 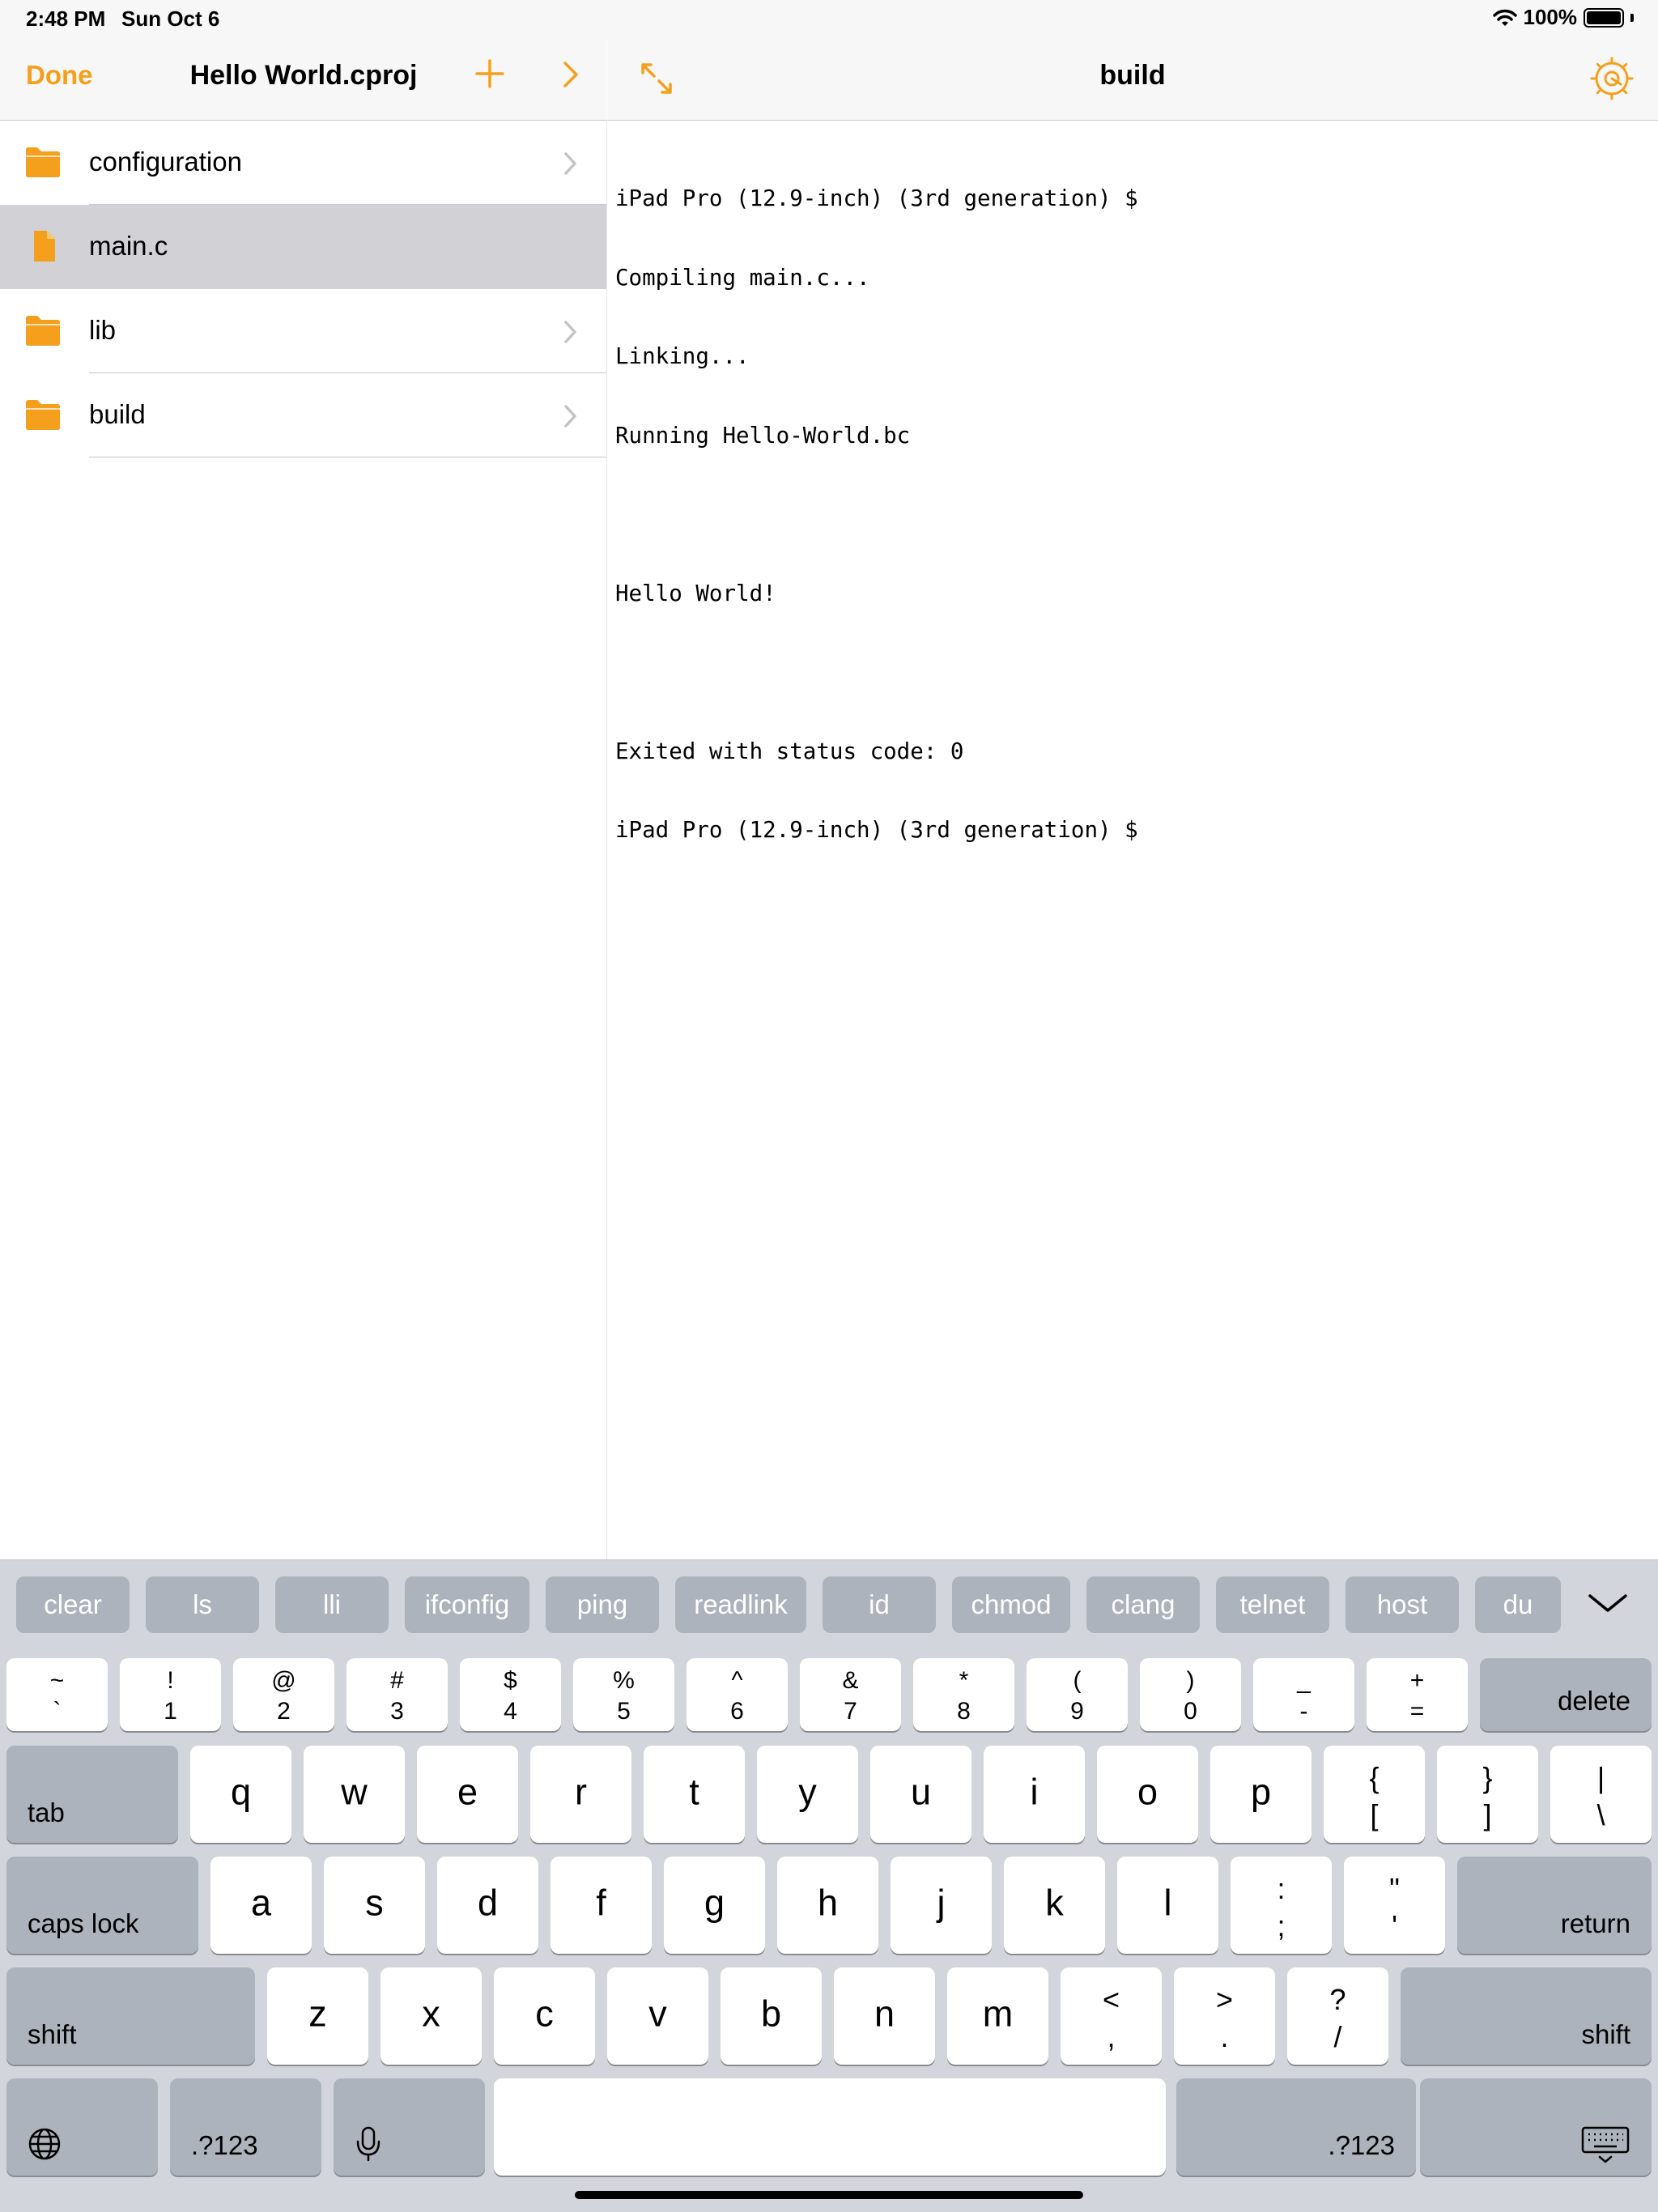 What do you see at coordinates (1608, 1603) in the screenshot?
I see `chevron-down-icon` at bounding box center [1608, 1603].